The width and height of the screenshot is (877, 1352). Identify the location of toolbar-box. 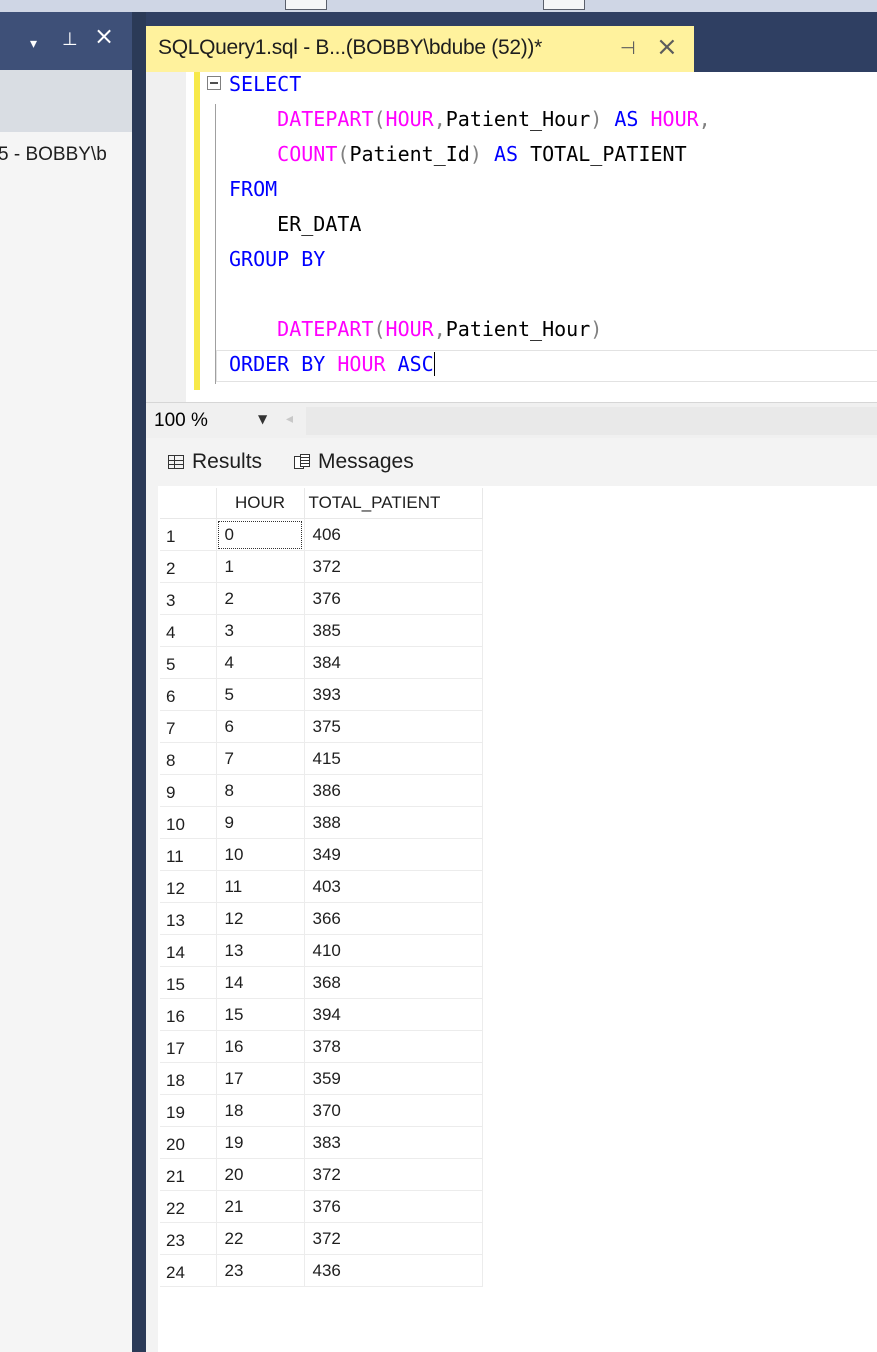
(306, 5).